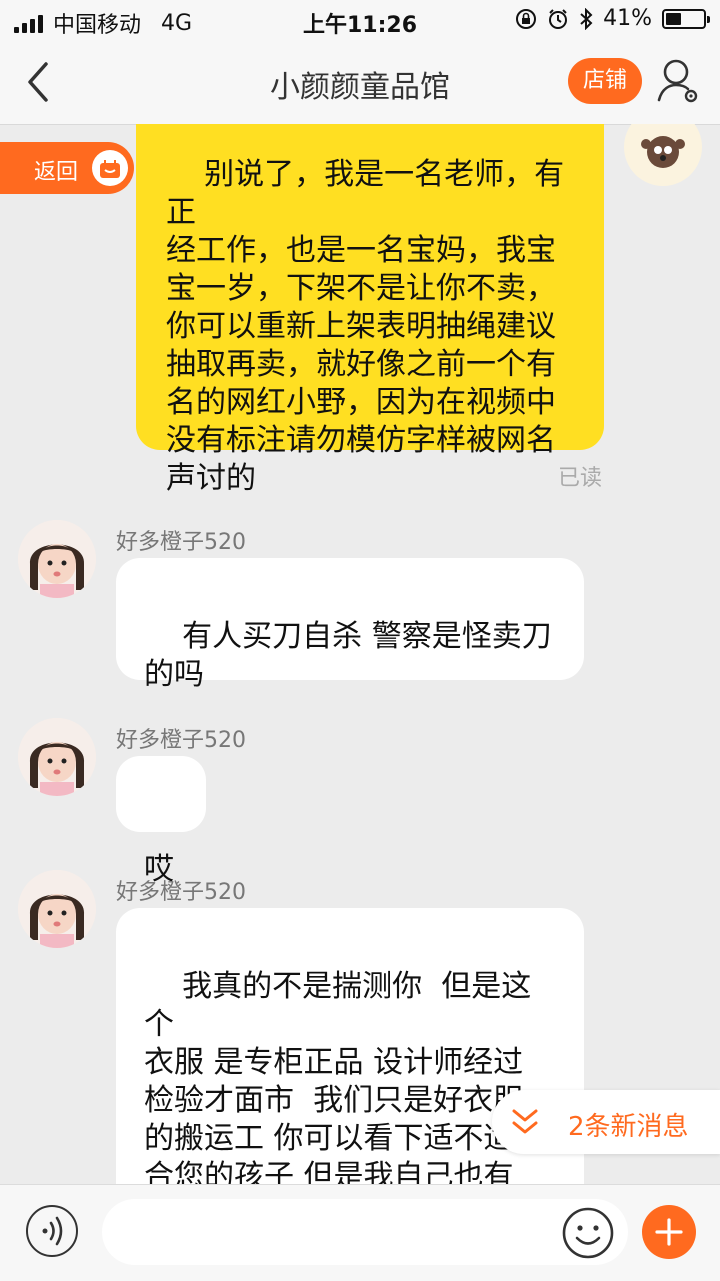  What do you see at coordinates (525, 1121) in the screenshot?
I see `double-chevron-down-icon` at bounding box center [525, 1121].